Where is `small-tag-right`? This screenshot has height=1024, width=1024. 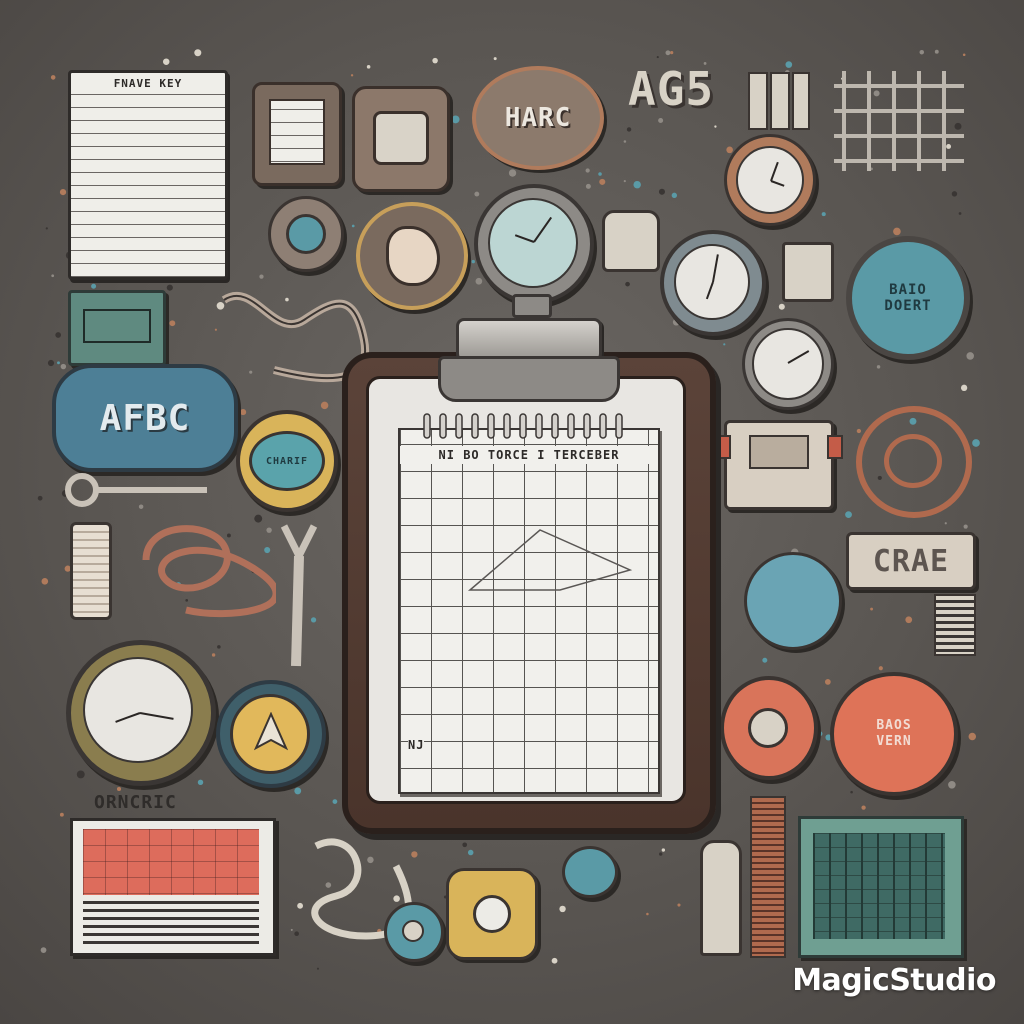
small-tag-right is located at coordinates (808, 272).